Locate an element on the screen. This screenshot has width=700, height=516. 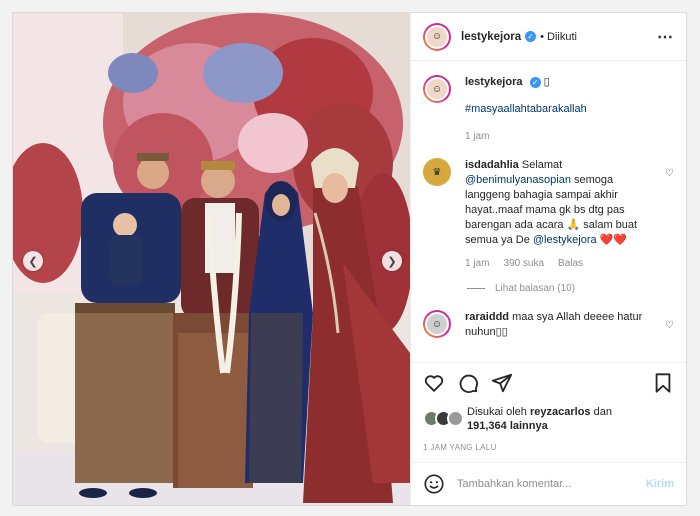
chevron-left-icon: ❮ is located at coordinates (33, 261).